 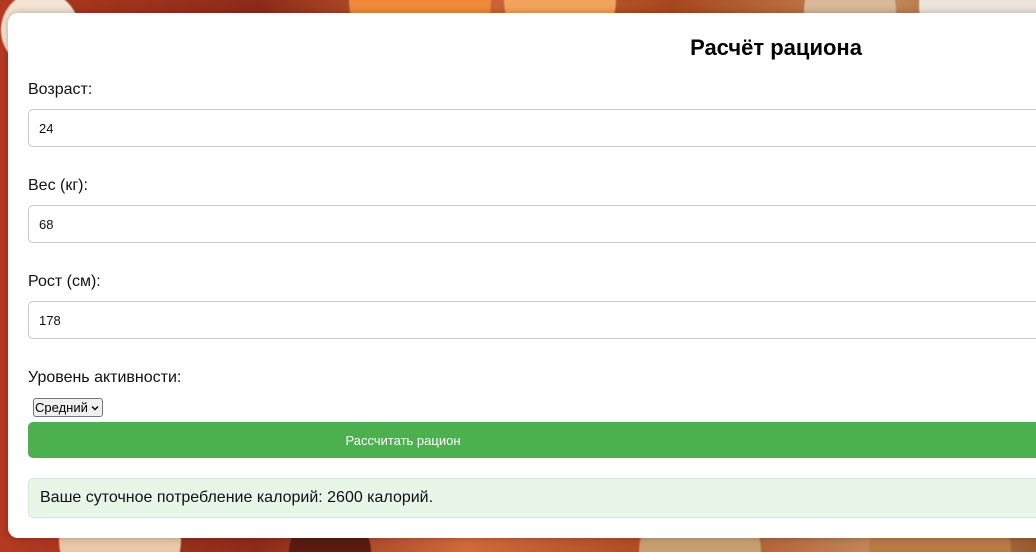 What do you see at coordinates (532, 320) in the screenshot?
I see `height-input` at bounding box center [532, 320].